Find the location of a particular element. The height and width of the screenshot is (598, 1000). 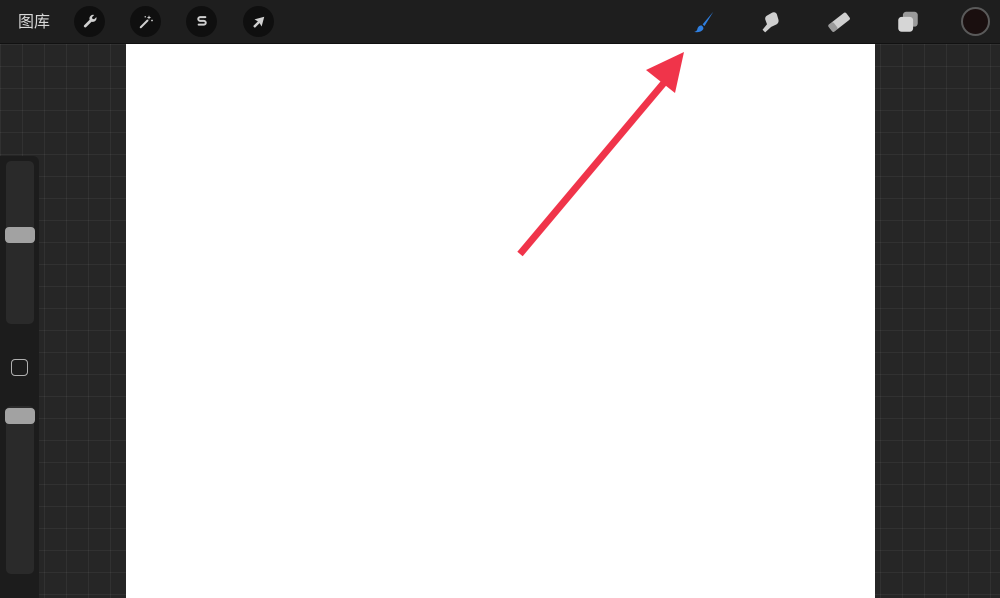

magic-wand-icon is located at coordinates (146, 21).